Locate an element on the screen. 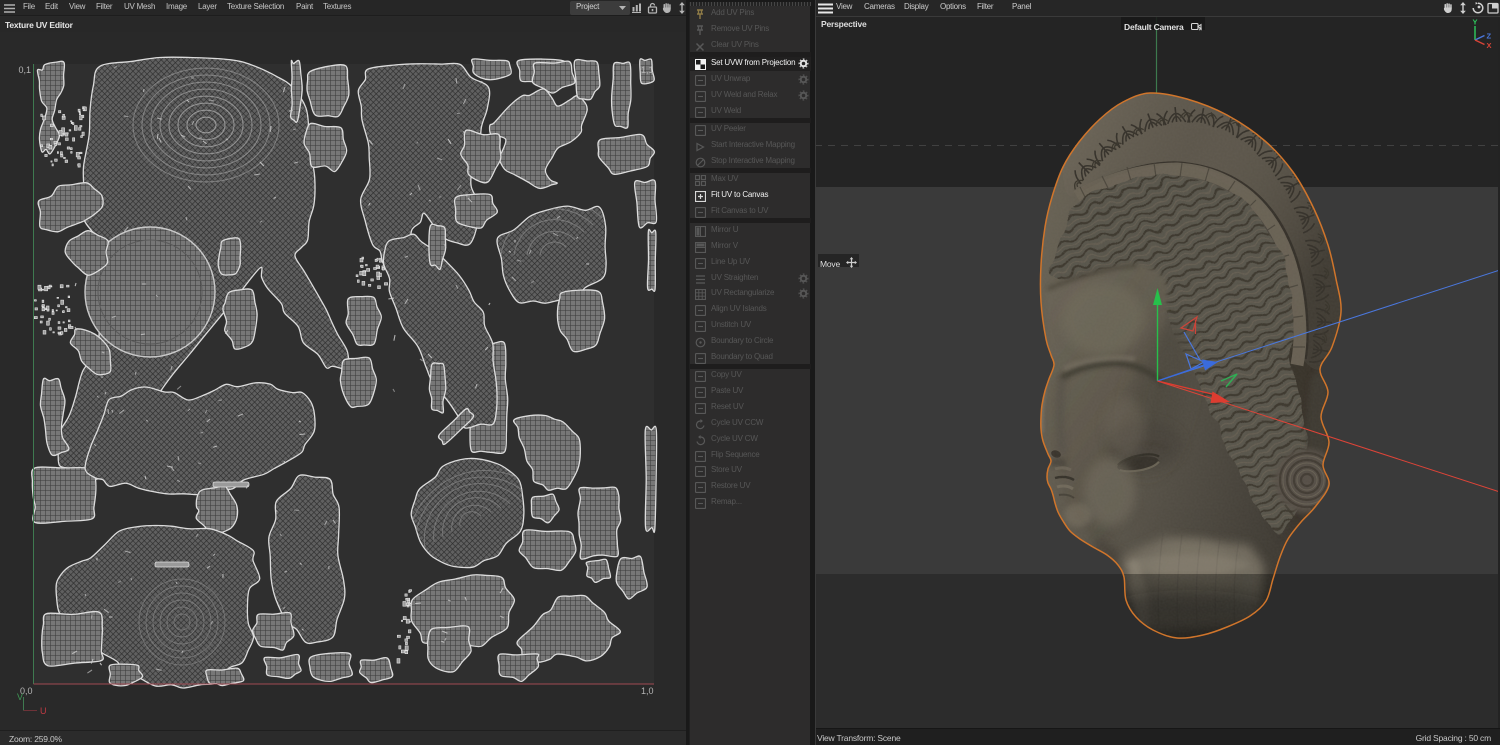 The width and height of the screenshot is (1500, 745). svg-text: 1,0 is located at coordinates (647, 691).